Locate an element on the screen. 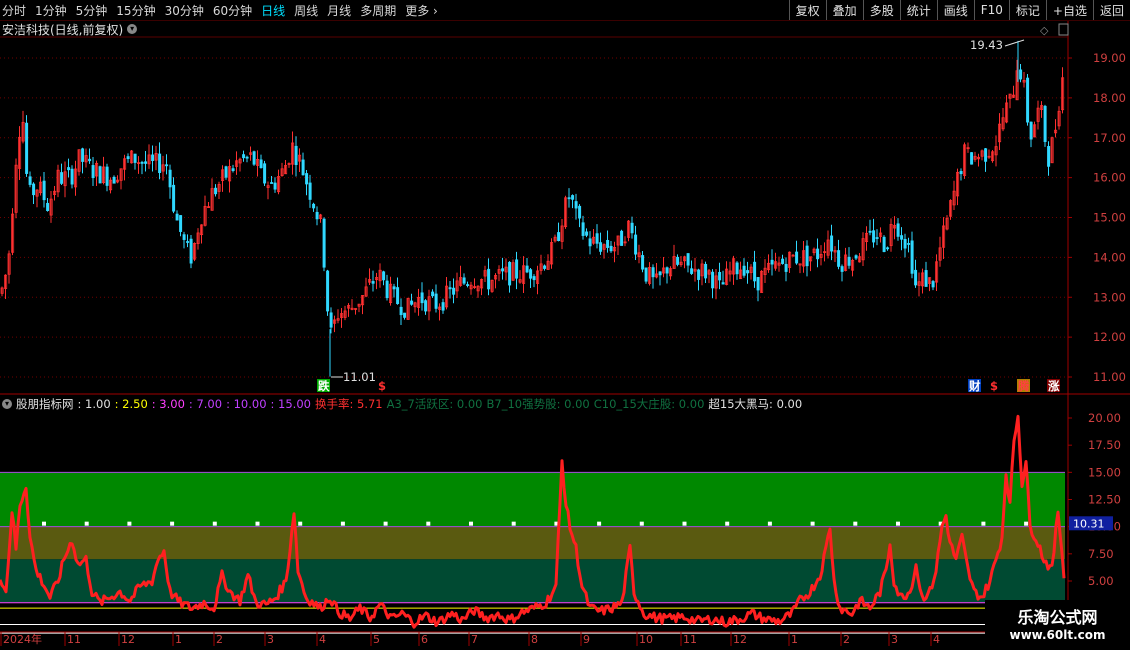 The height and width of the screenshot is (650, 1130). current-value-box is located at coordinates (1091, 523).